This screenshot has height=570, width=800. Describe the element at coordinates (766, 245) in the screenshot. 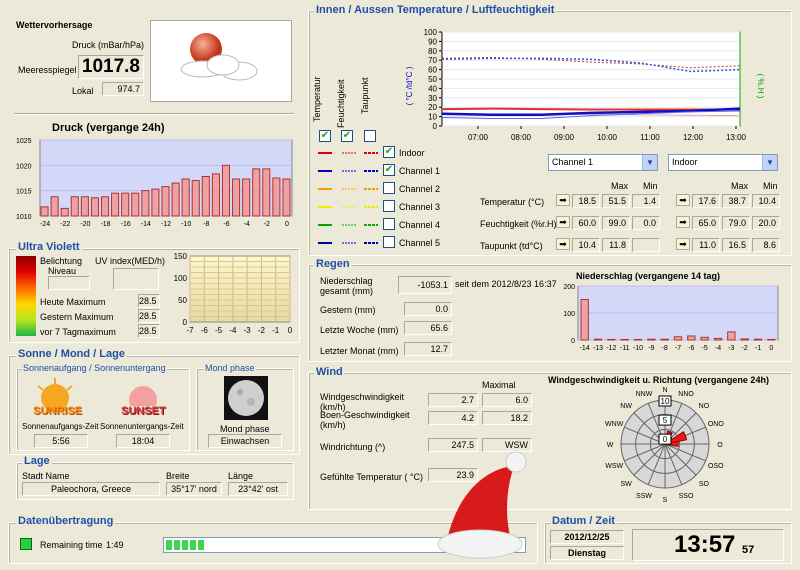

I see `tau-value: 8.6` at that location.